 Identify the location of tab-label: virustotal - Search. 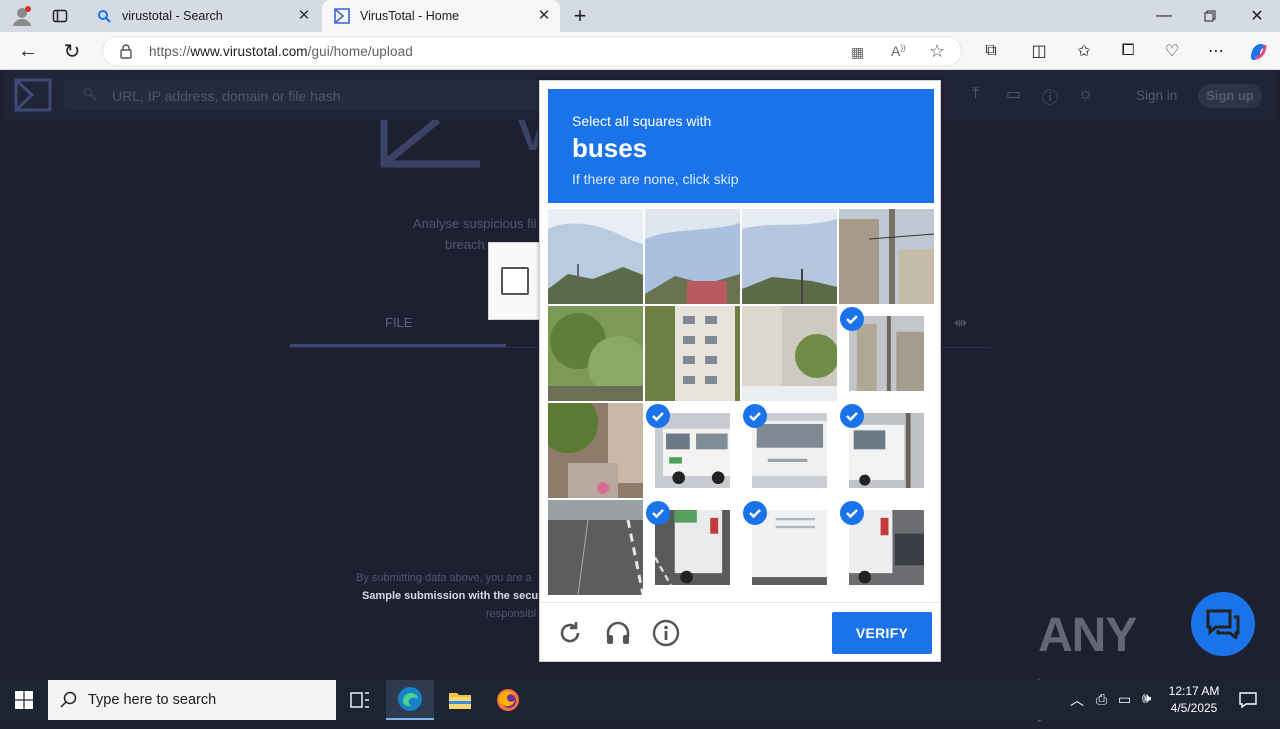
(172, 16).